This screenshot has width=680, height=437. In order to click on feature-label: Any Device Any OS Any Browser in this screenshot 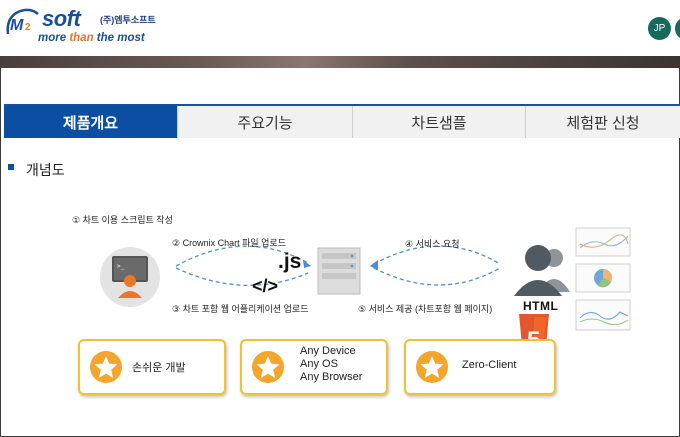, I will do `click(331, 364)`.